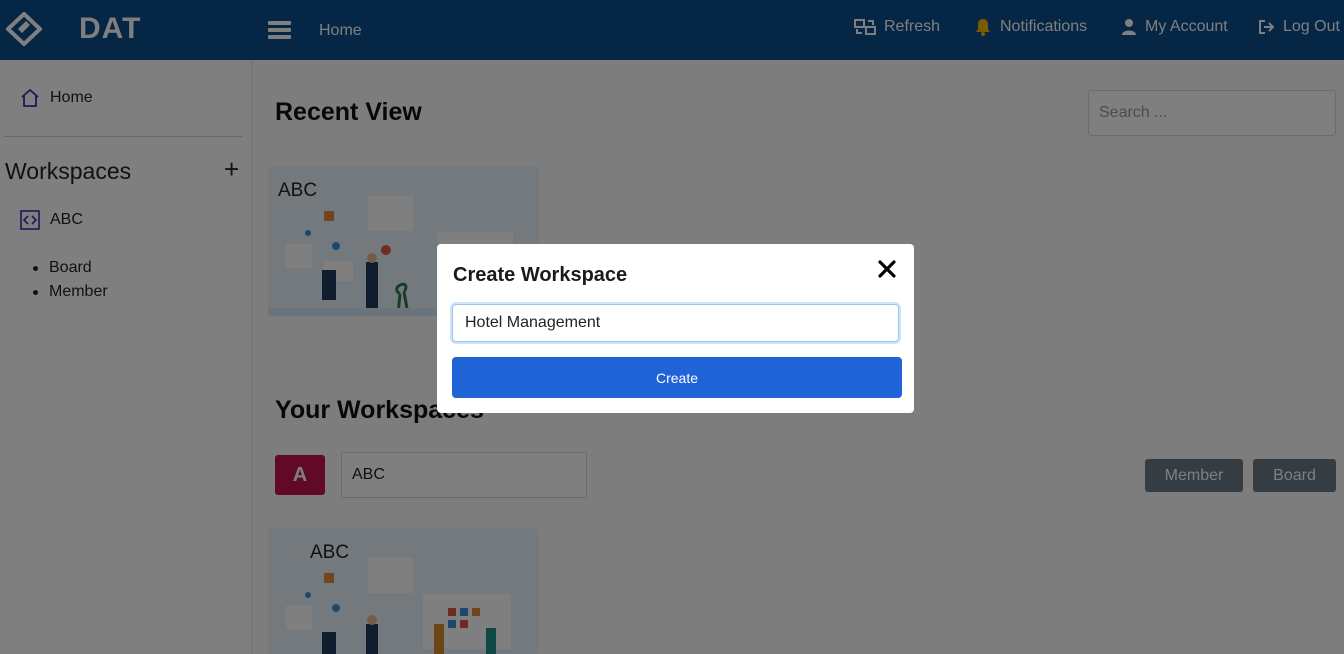 The width and height of the screenshot is (1344, 654). I want to click on modal-title: Create Workspace, so click(540, 275).